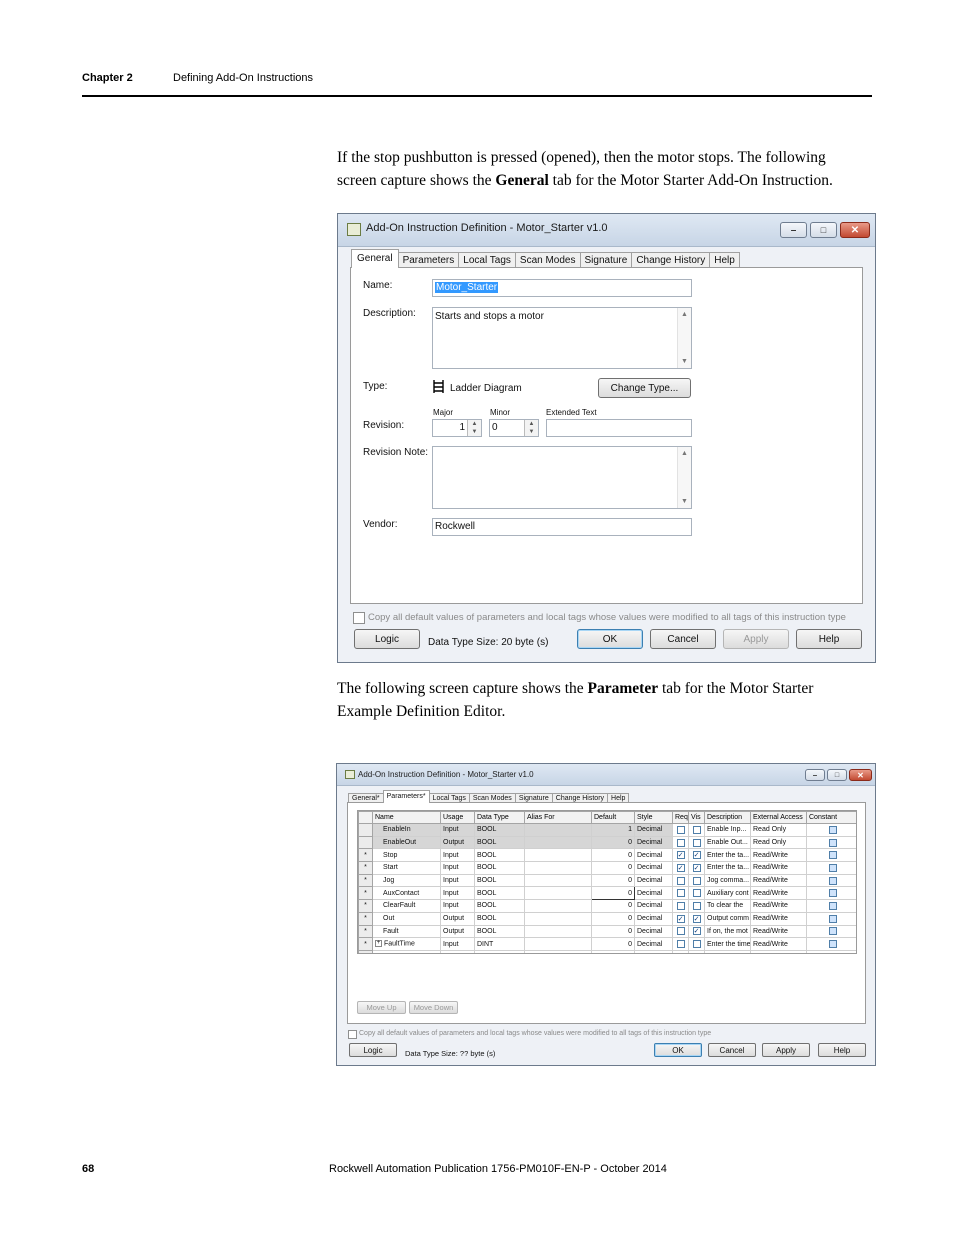 Image resolution: width=954 pixels, height=1235 pixels. What do you see at coordinates (381, 1007) in the screenshot?
I see `move-up-button: Move Up` at bounding box center [381, 1007].